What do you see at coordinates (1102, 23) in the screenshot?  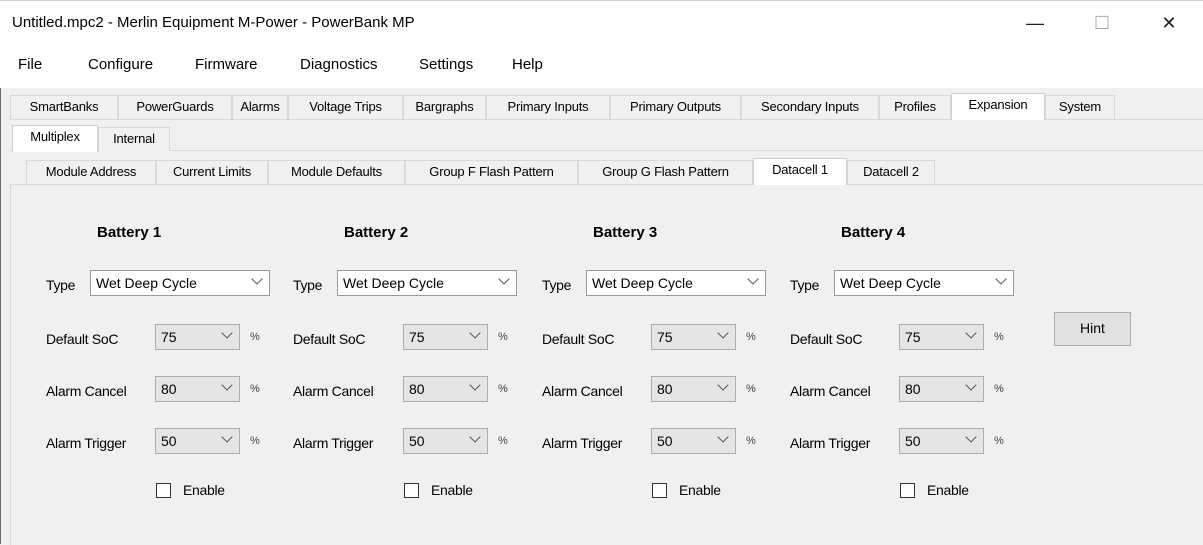 I see `maximize-button: ☐` at bounding box center [1102, 23].